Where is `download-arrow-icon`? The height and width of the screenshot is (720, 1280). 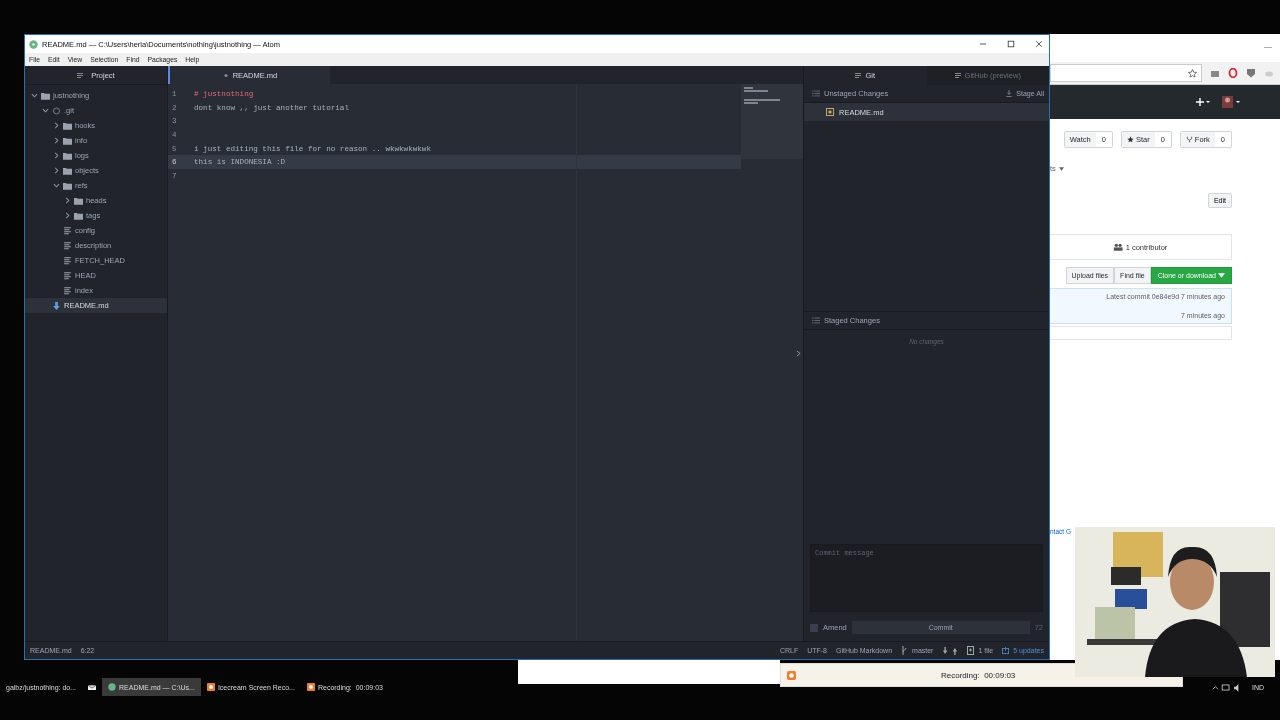 download-arrow-icon is located at coordinates (56, 305).